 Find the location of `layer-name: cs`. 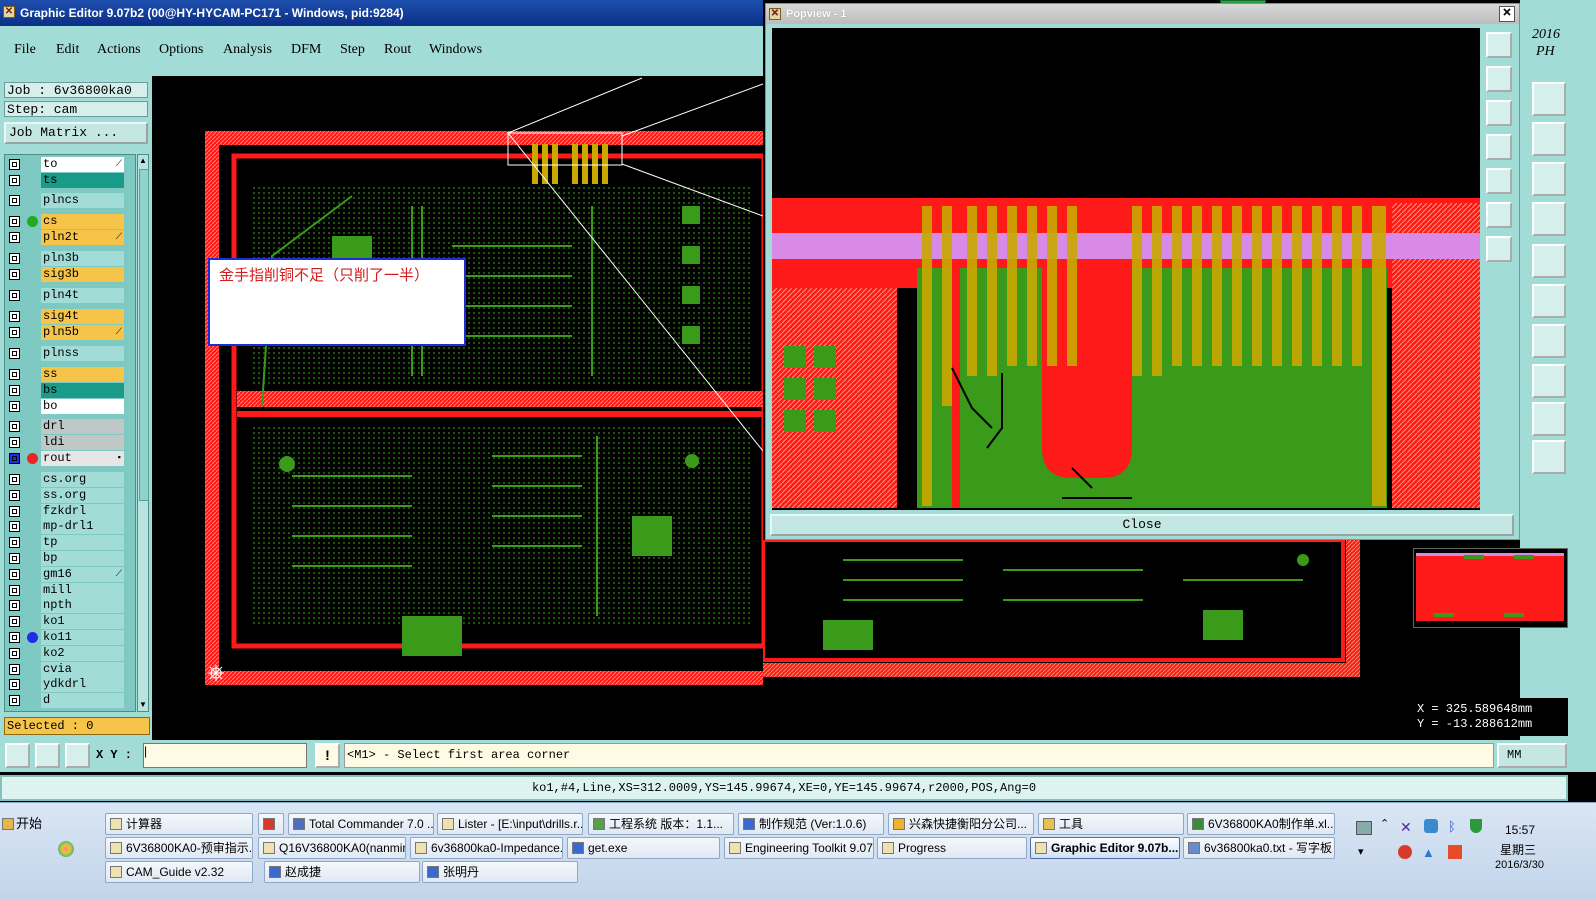

layer-name: cs is located at coordinates (82, 221).